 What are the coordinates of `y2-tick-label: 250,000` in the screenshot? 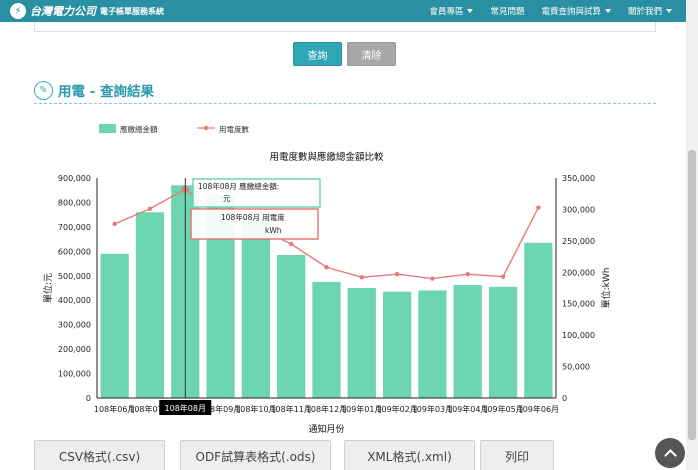 It's located at (578, 241).